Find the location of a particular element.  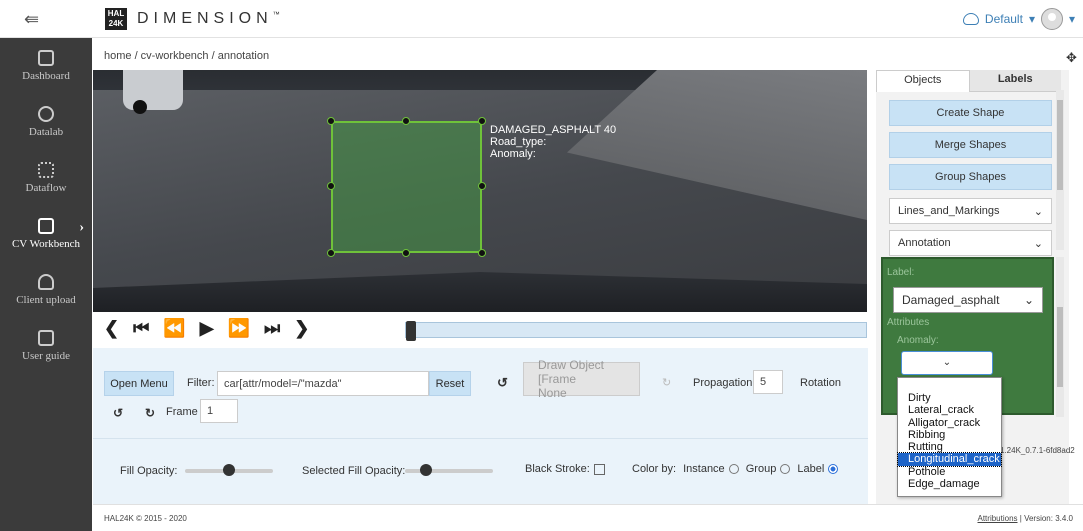

rotation-label: Rotation is located at coordinates (820, 383).